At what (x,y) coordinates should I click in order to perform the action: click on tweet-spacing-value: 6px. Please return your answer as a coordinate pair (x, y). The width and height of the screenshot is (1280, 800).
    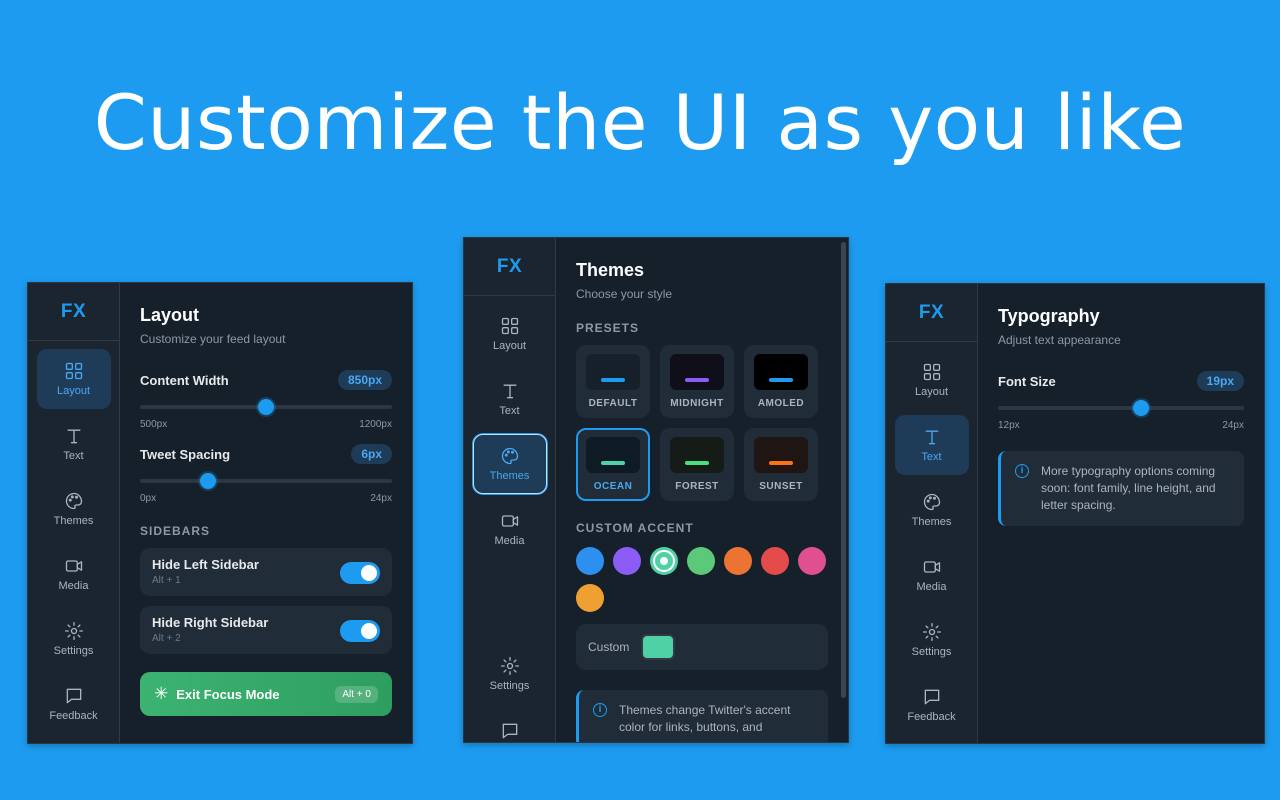
    Looking at the image, I should click on (371, 454).